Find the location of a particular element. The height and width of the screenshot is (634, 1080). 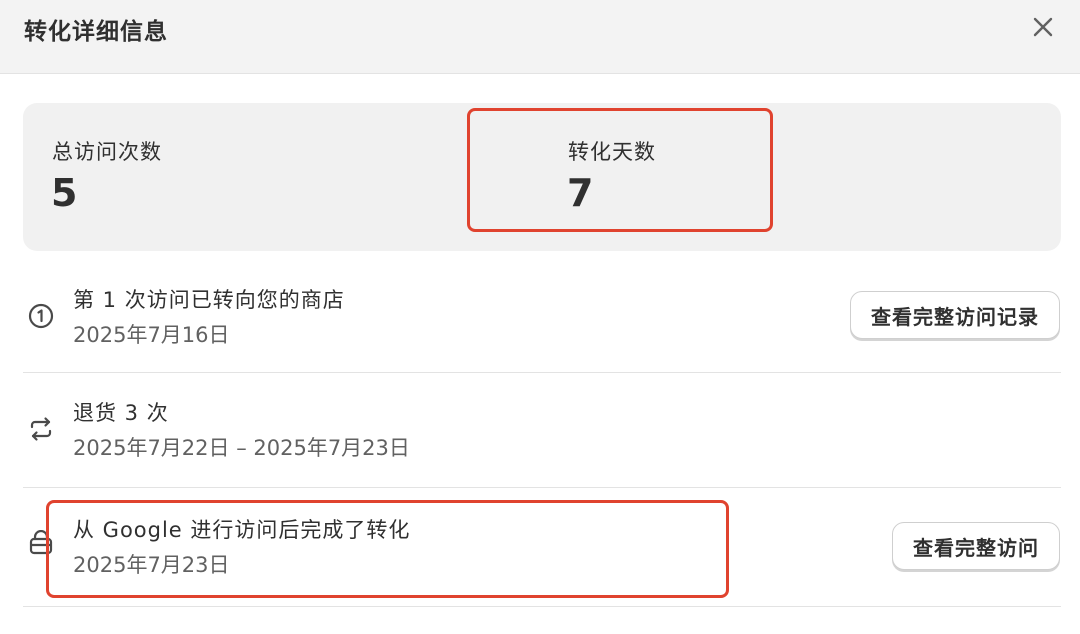

modal-header: 转化详细信息 is located at coordinates (540, 37).